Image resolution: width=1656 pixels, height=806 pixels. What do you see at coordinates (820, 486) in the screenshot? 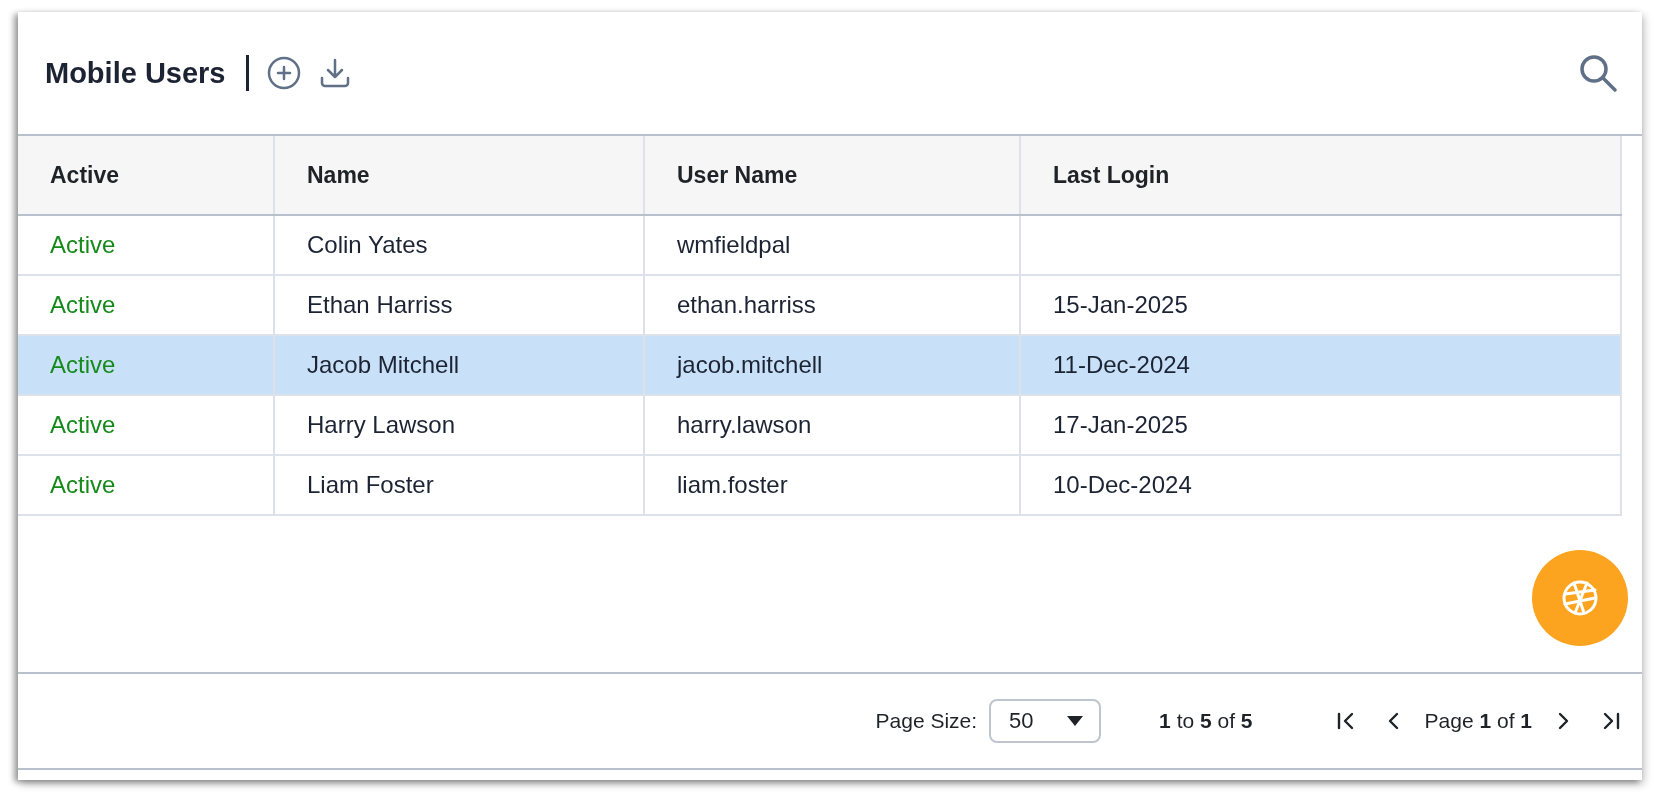
I see `table-row: Active Liam Foster liam.foster 10-Dec-2024` at bounding box center [820, 486].